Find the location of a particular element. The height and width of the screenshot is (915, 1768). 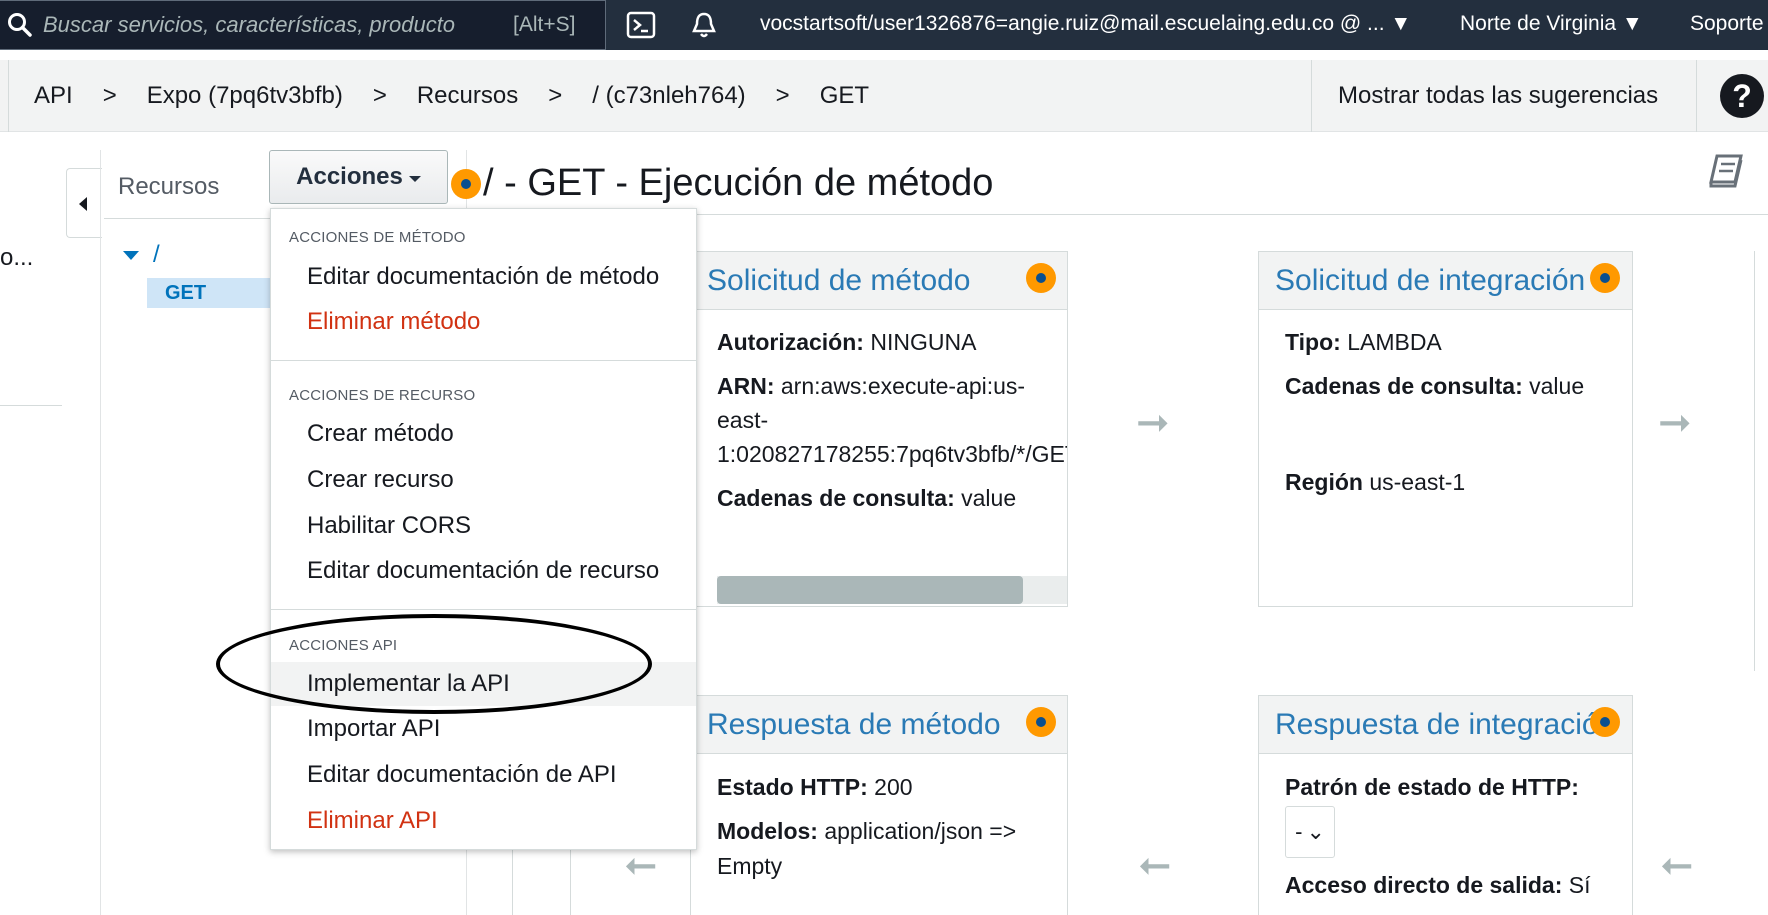

breadcrumb-api: API is located at coordinates (53, 96).